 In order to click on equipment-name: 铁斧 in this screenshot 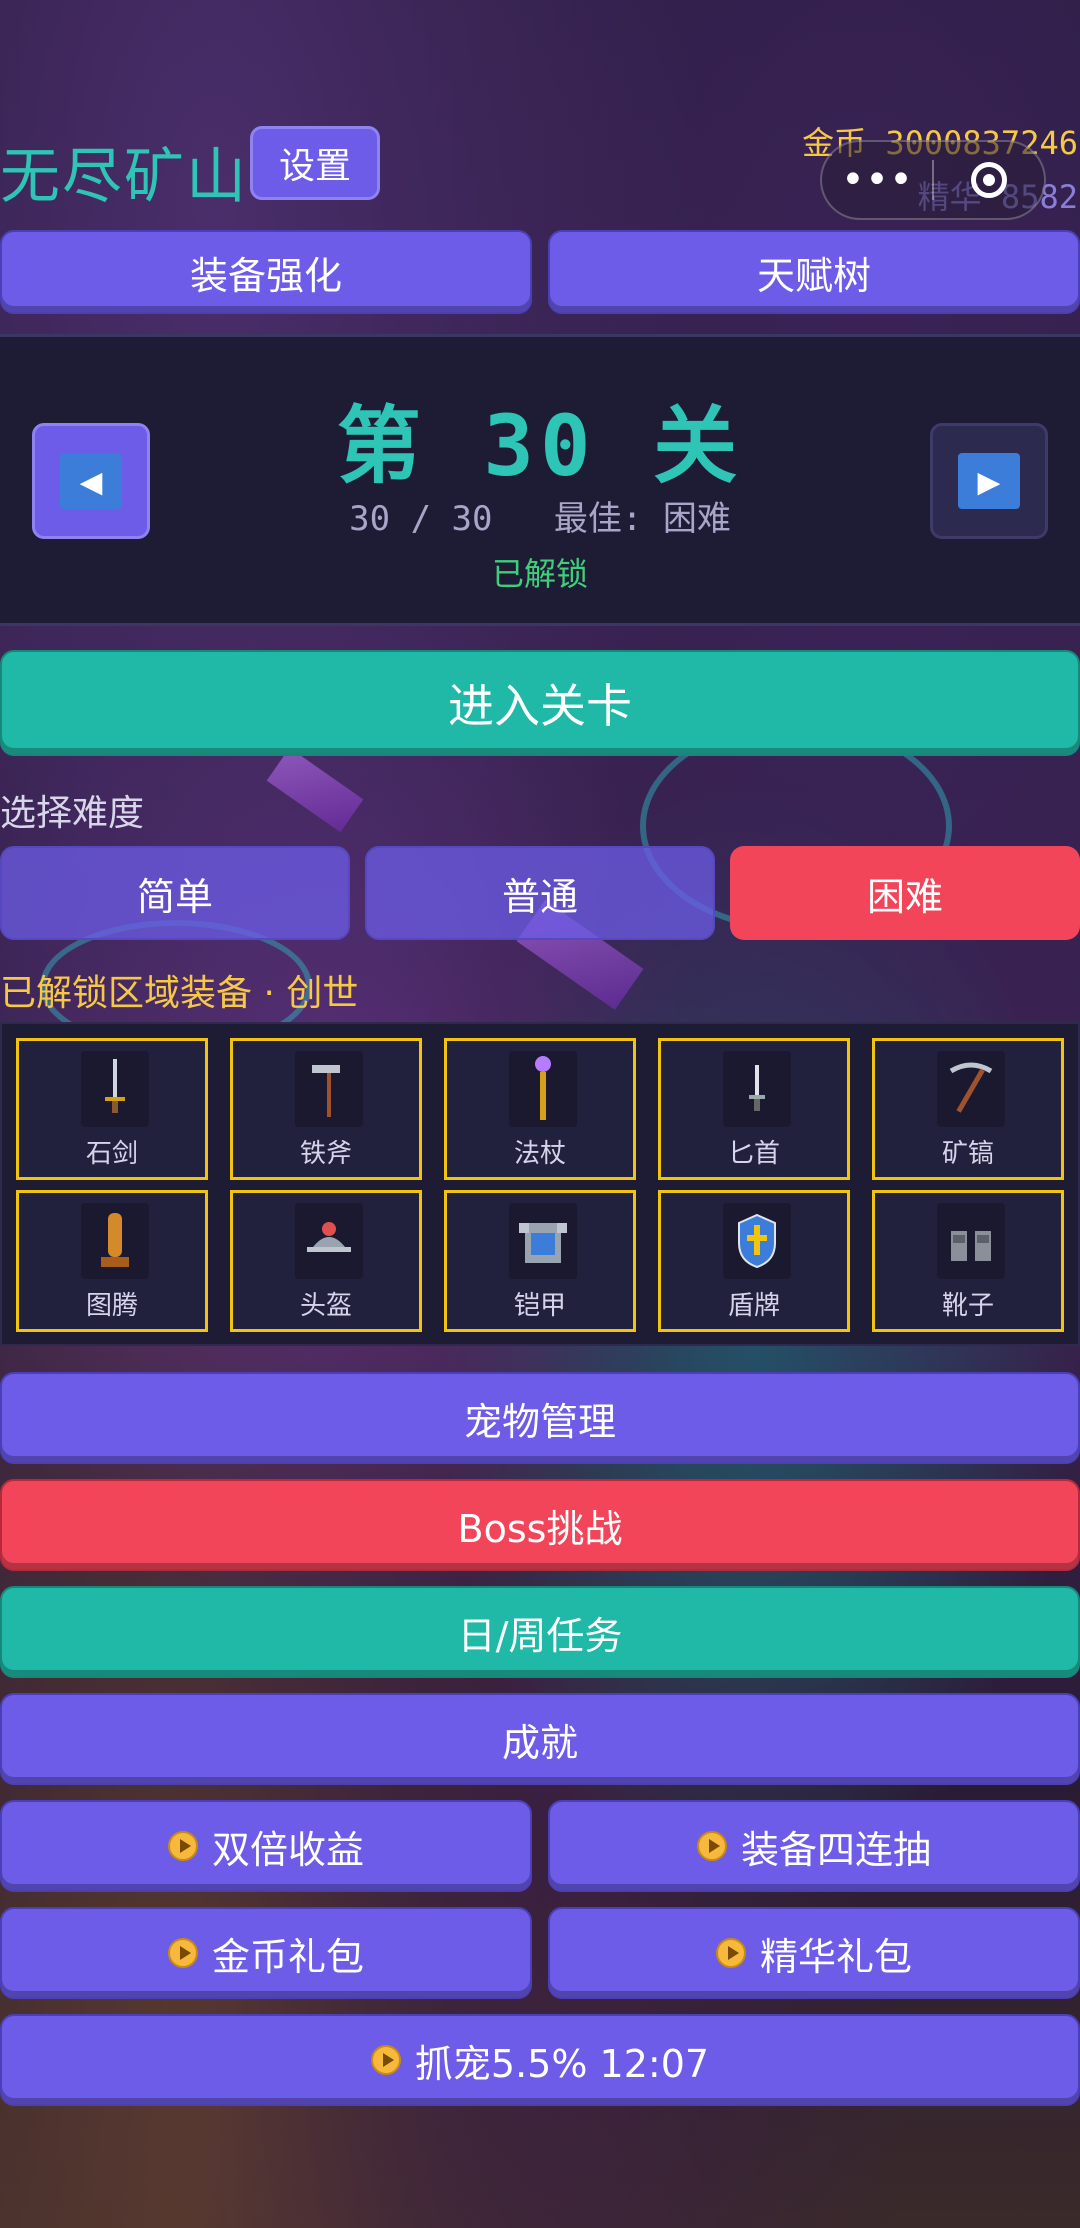, I will do `click(325, 1154)`.